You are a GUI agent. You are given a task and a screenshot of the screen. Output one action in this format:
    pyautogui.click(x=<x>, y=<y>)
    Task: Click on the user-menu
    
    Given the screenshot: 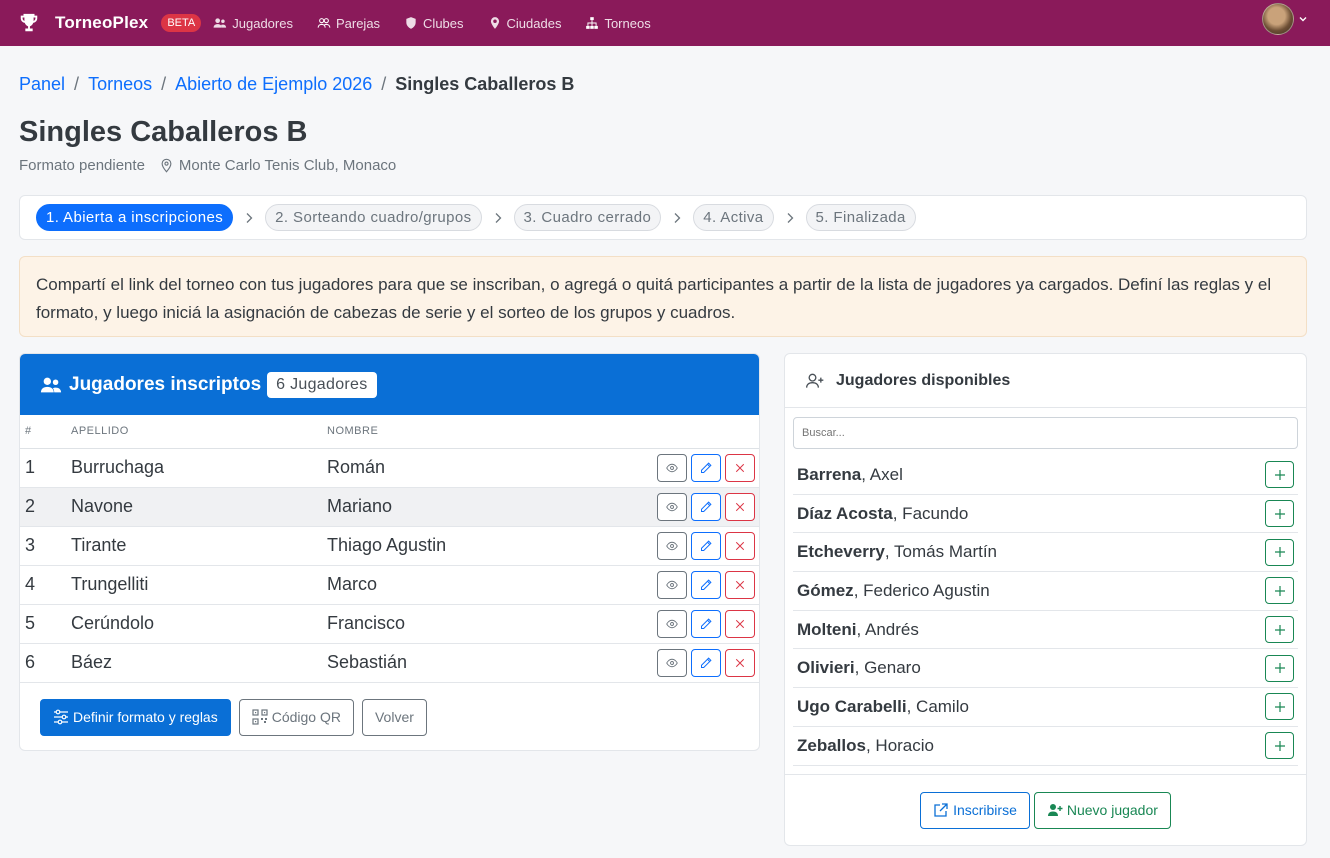 What is the action you would take?
    pyautogui.click(x=1285, y=19)
    